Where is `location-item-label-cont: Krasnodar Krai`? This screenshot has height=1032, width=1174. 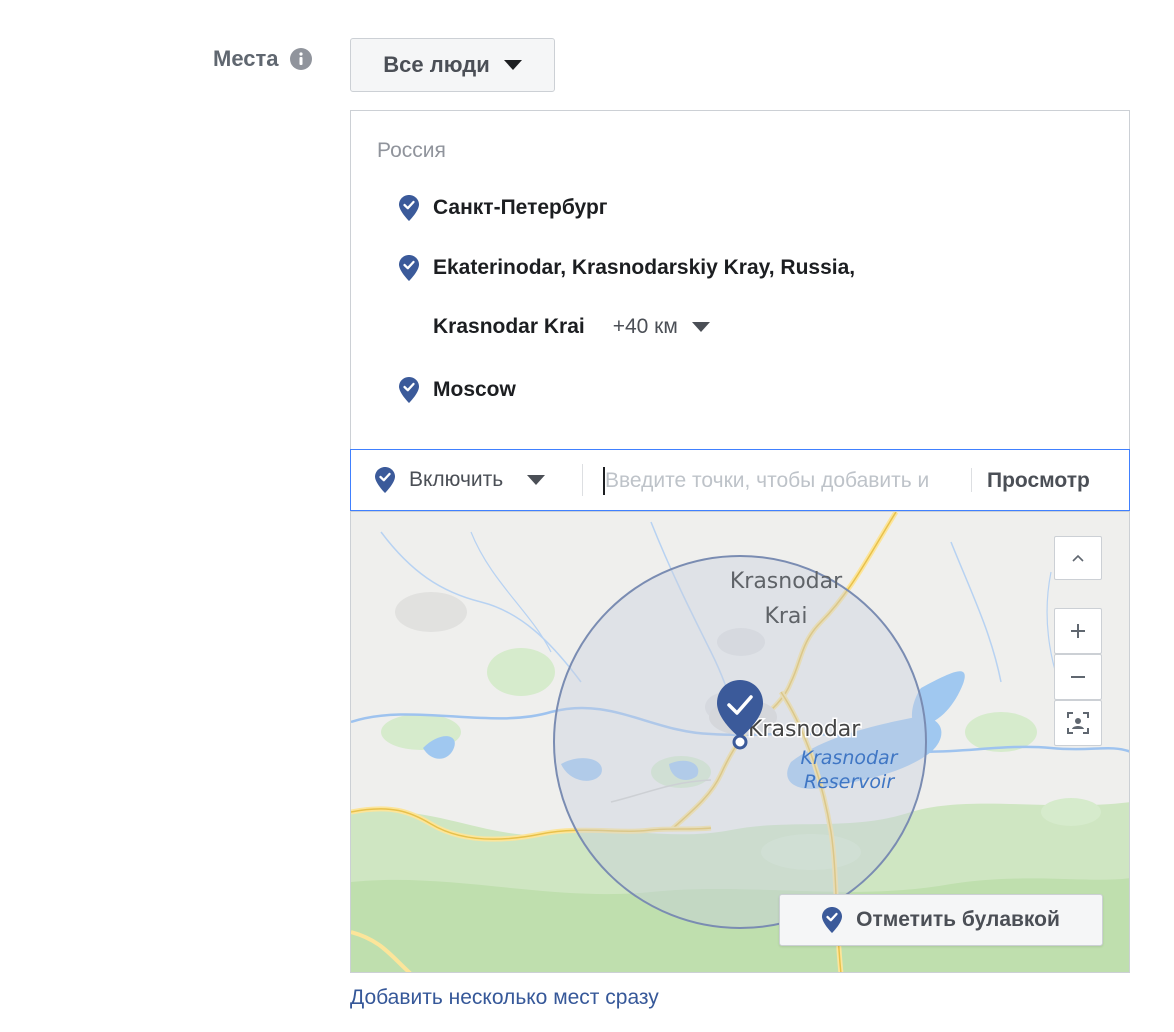 location-item-label-cont: Krasnodar Krai is located at coordinates (509, 326).